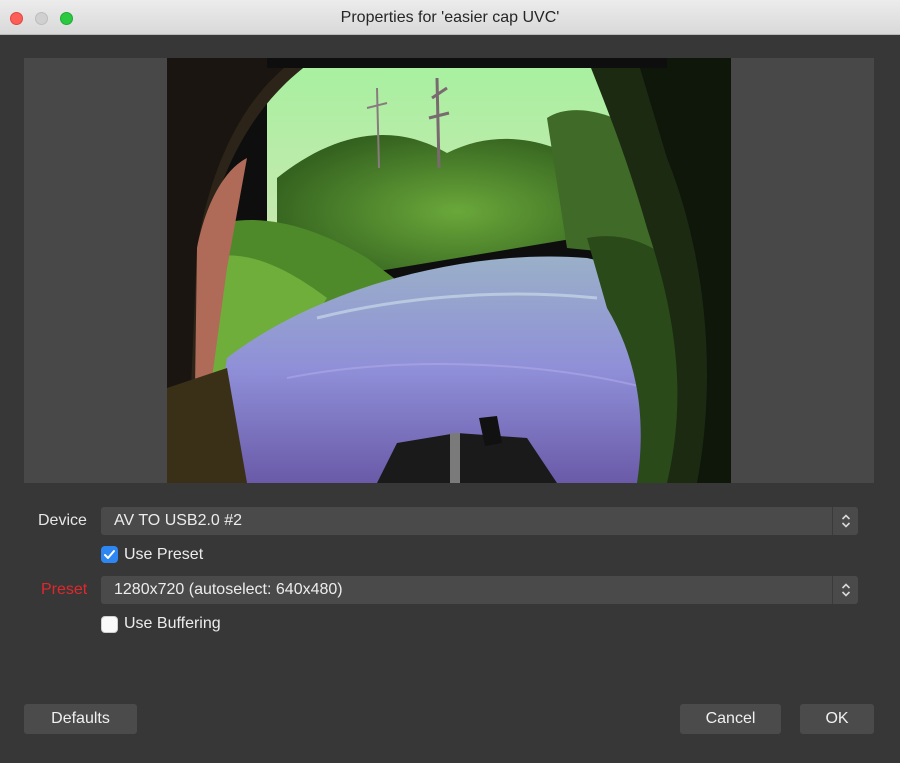 This screenshot has width=900, height=763. Describe the element at coordinates (163, 555) in the screenshot. I see `use-preset-label: Use Preset` at that location.